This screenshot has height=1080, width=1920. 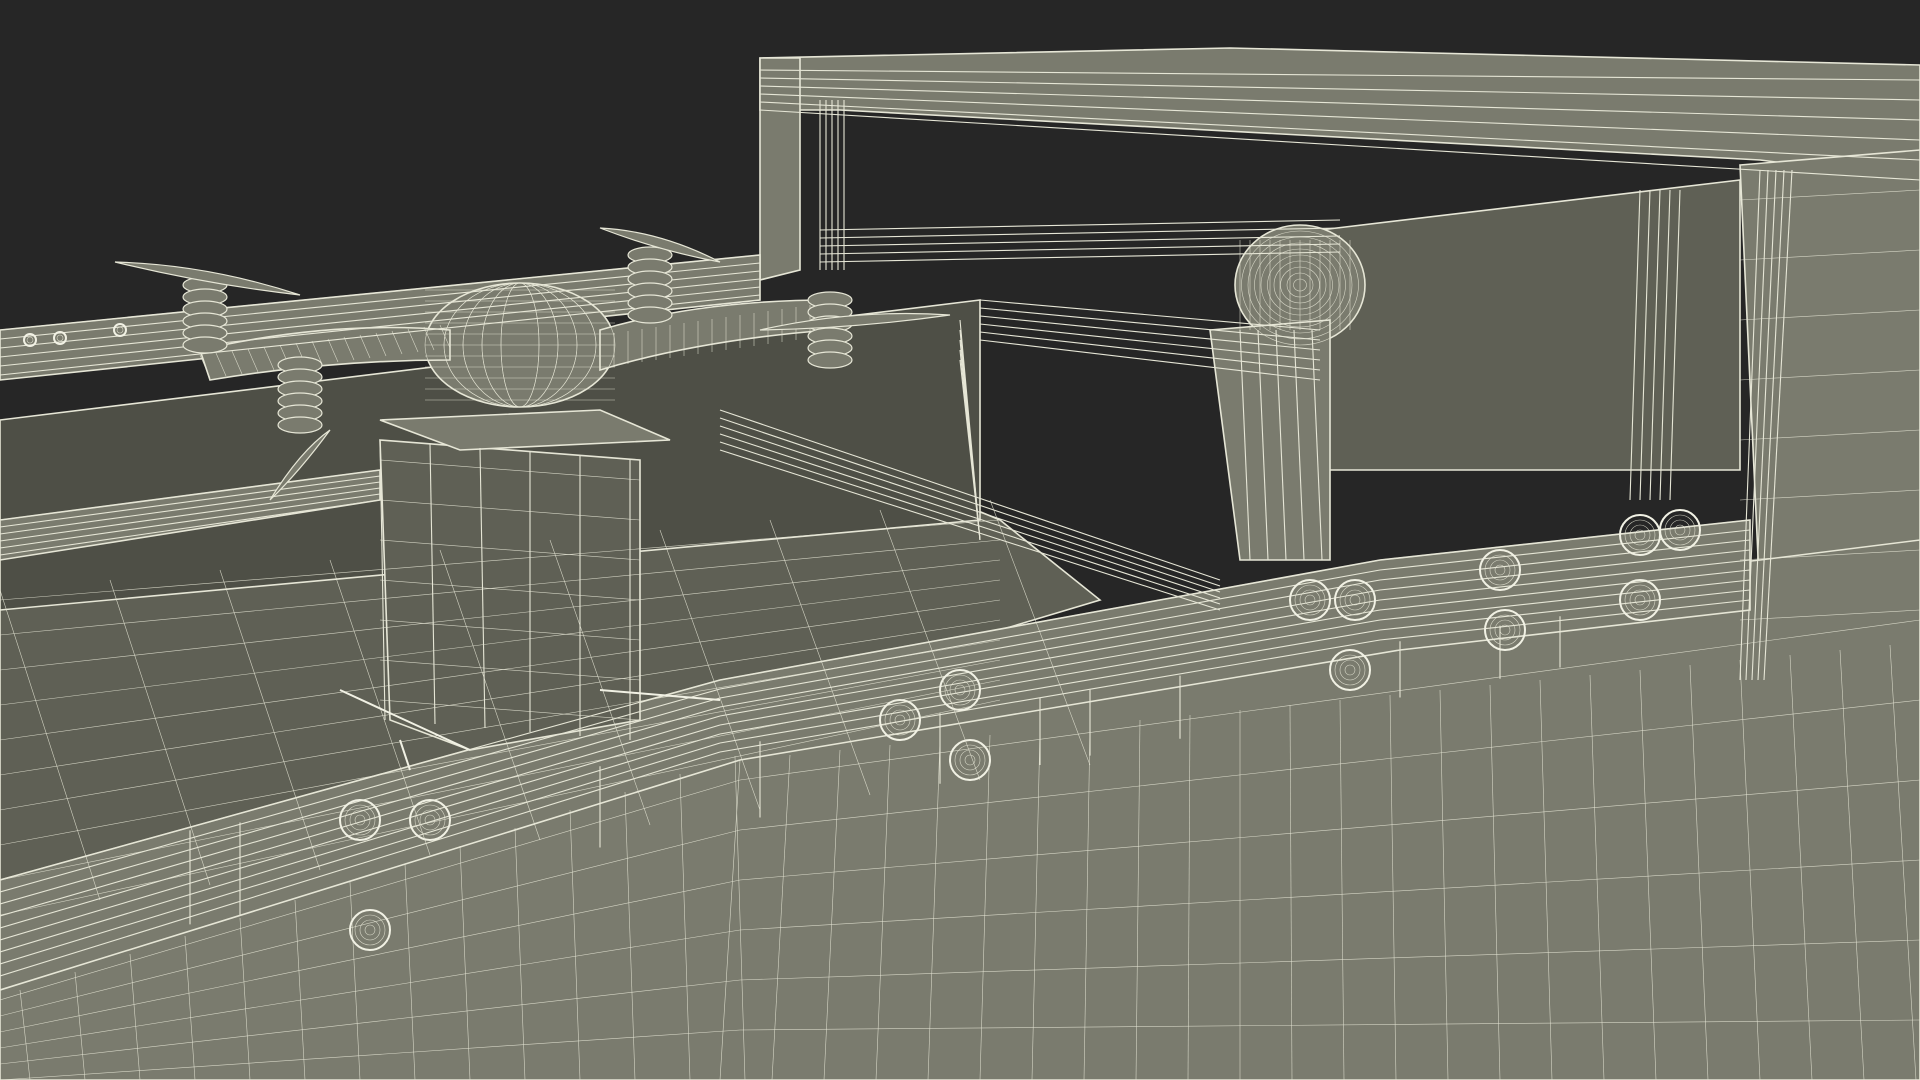 What do you see at coordinates (1270, 440) in the screenshot?
I see `fan-bracket` at bounding box center [1270, 440].